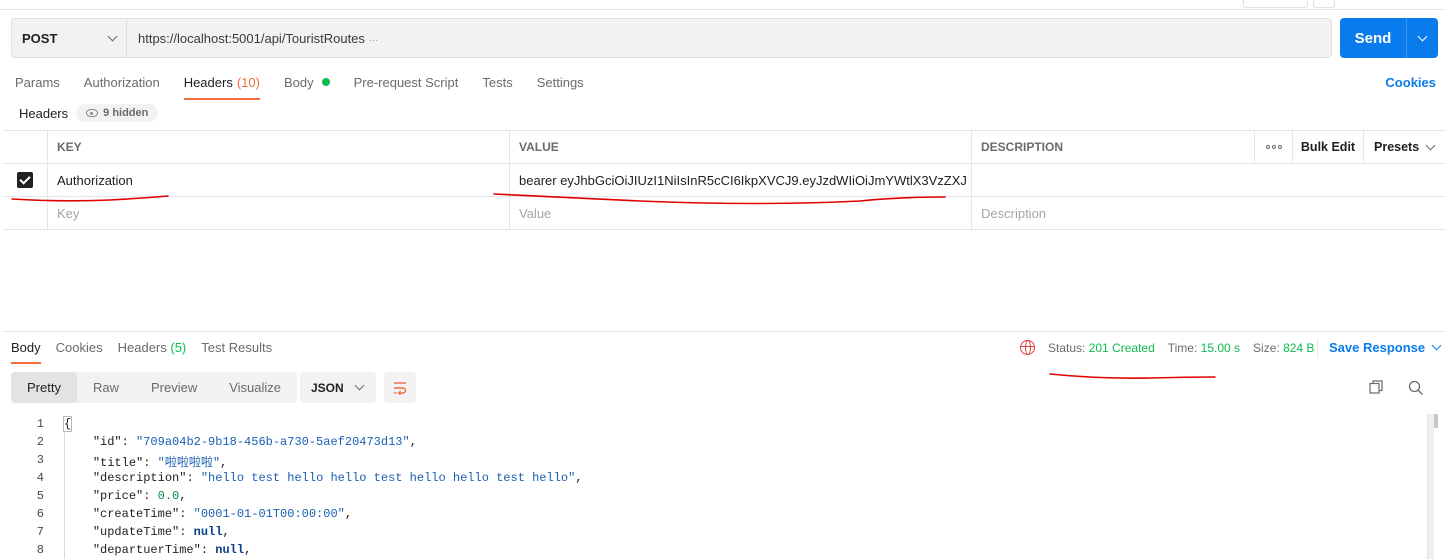 This screenshot has width=1446, height=559. I want to click on key-input: Key, so click(279, 213).